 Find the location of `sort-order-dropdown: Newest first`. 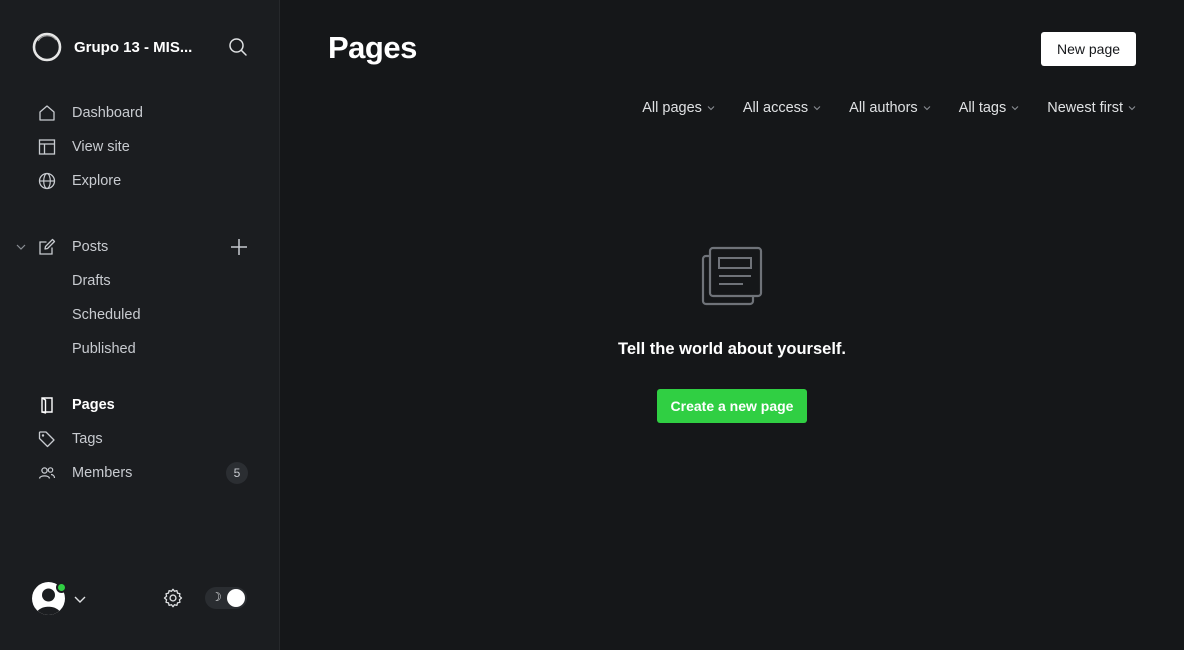

sort-order-dropdown: Newest first is located at coordinates (1091, 108).